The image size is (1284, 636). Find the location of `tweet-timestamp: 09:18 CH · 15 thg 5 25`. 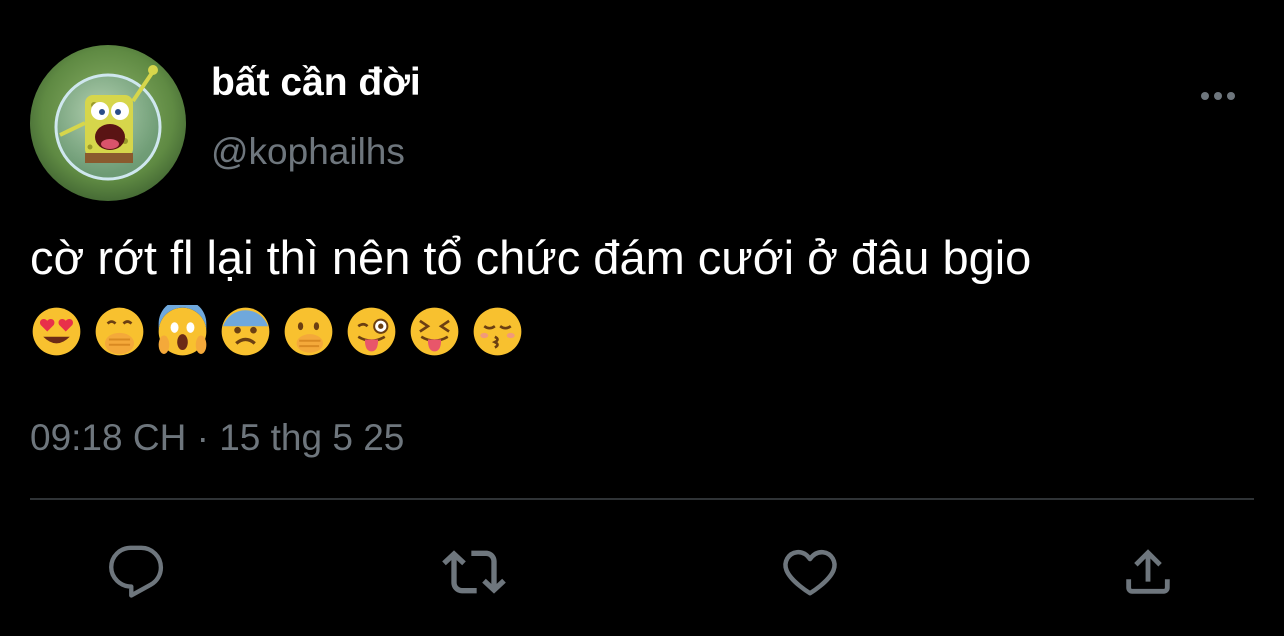

tweet-timestamp: 09:18 CH · 15 thg 5 25 is located at coordinates (217, 438).